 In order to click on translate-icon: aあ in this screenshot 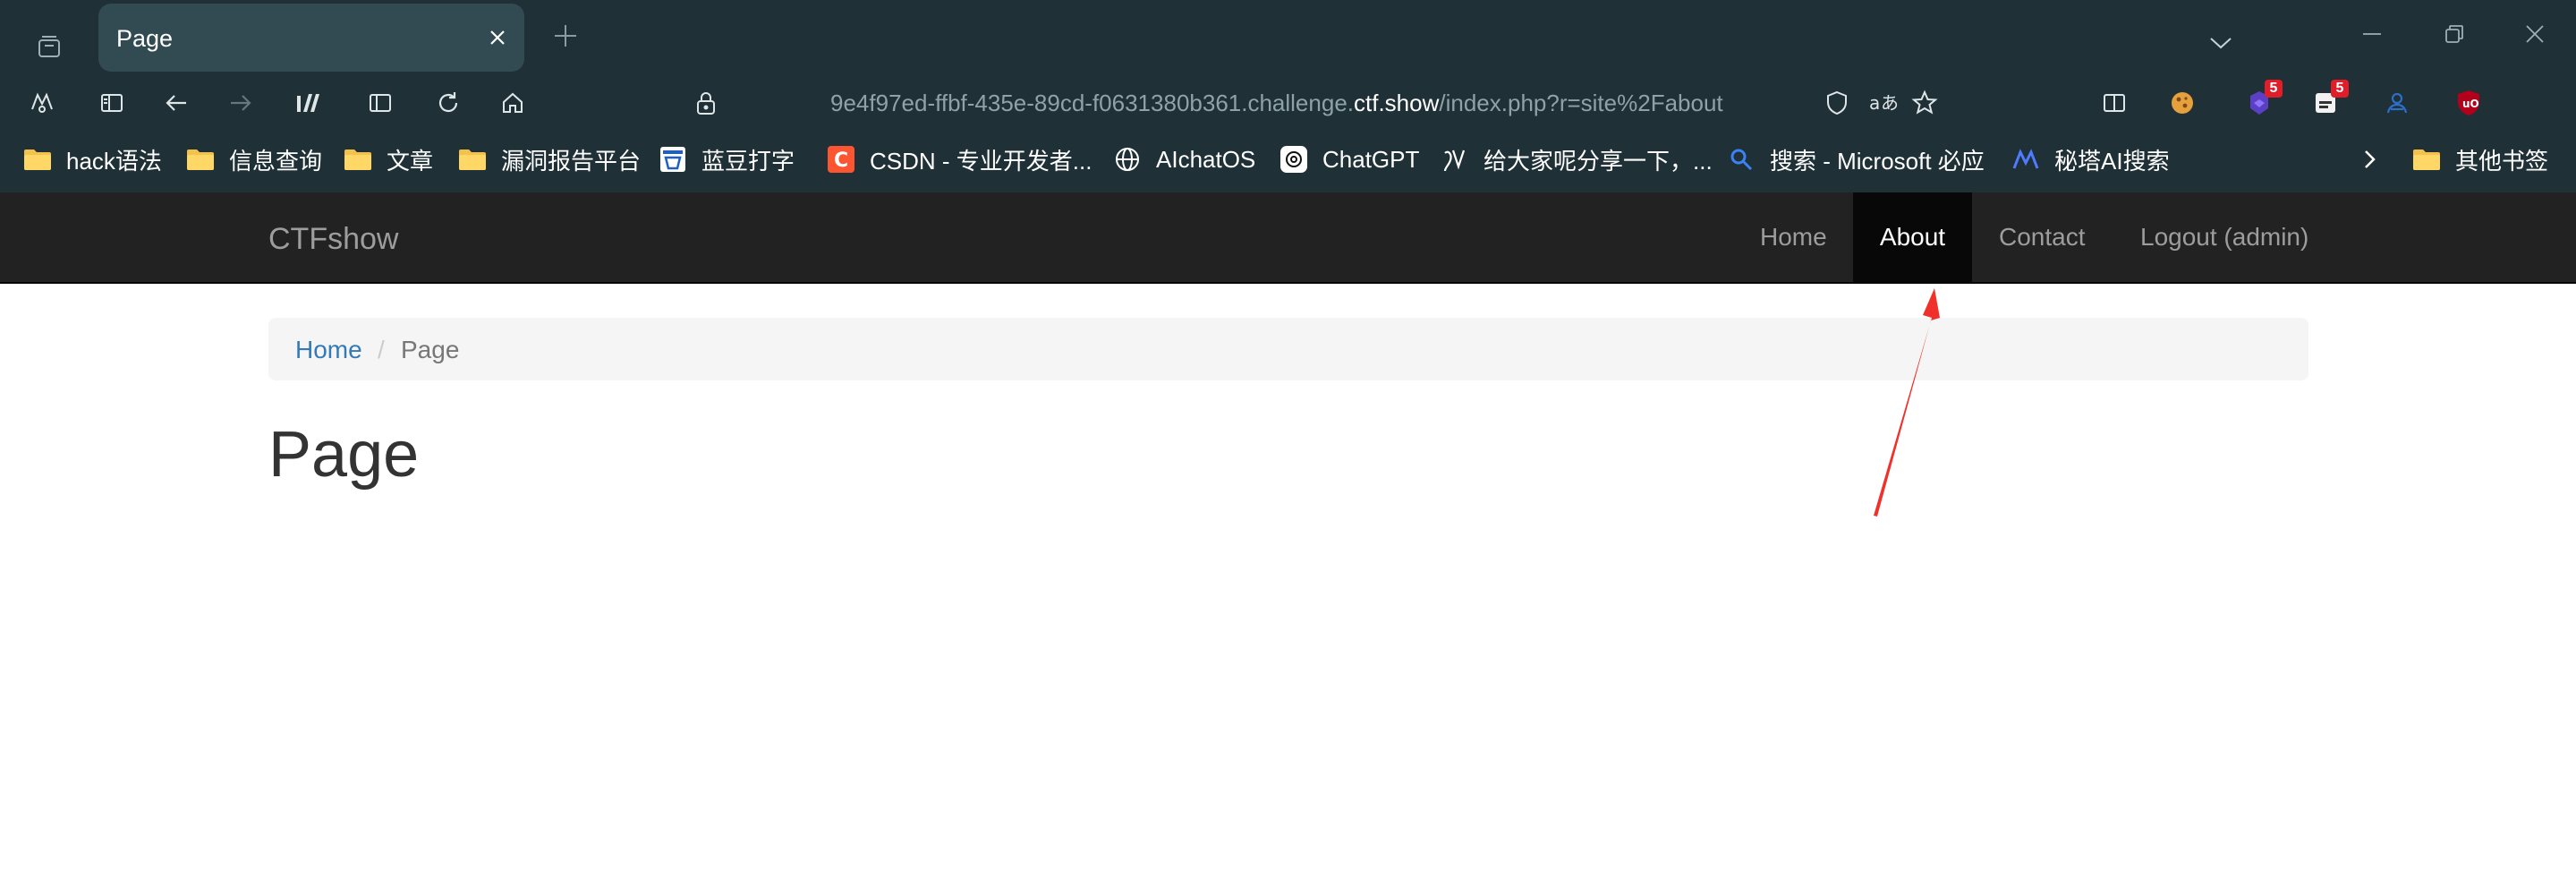, I will do `click(1884, 103)`.